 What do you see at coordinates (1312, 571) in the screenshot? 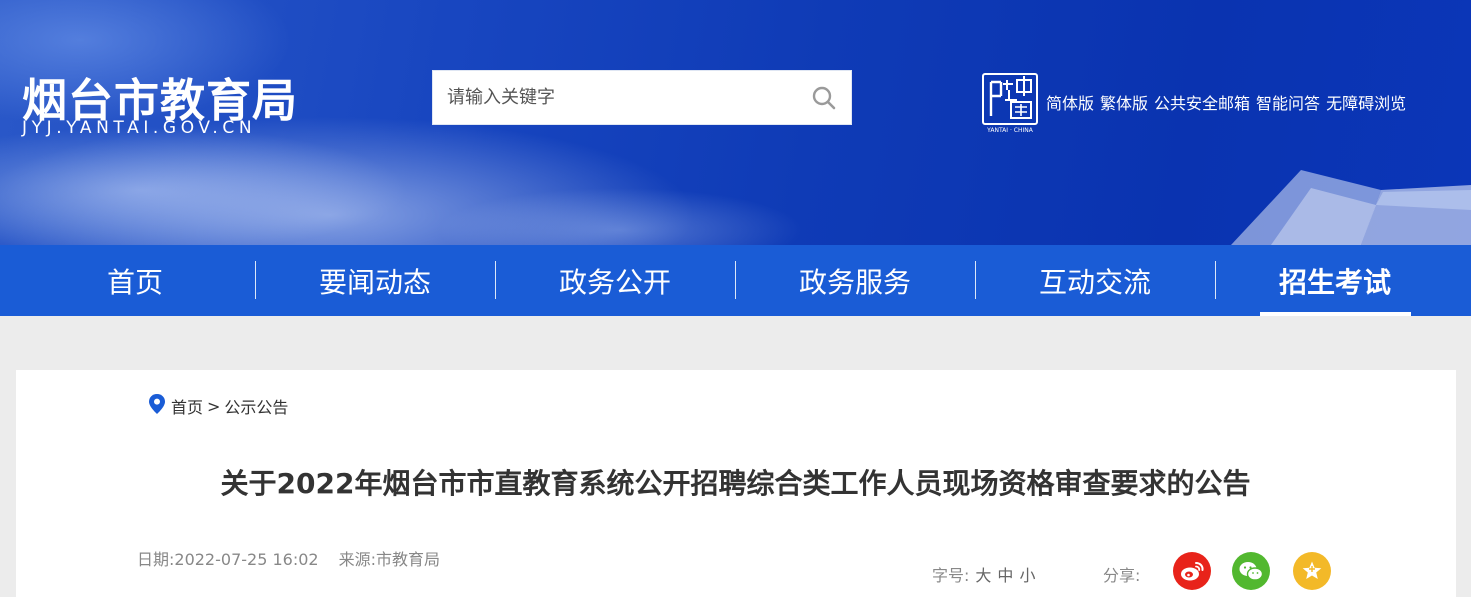
I see `star-icon` at bounding box center [1312, 571].